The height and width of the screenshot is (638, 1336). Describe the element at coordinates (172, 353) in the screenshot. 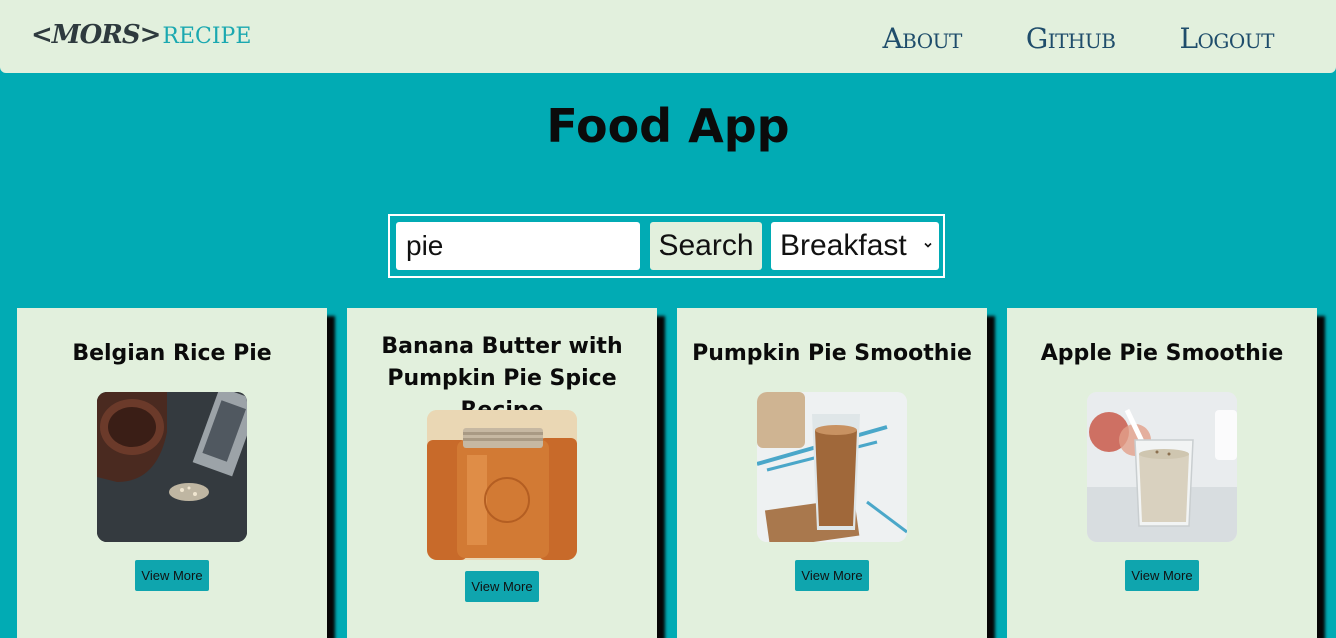

I see `recipe-title: Belgian Rice Pie` at that location.